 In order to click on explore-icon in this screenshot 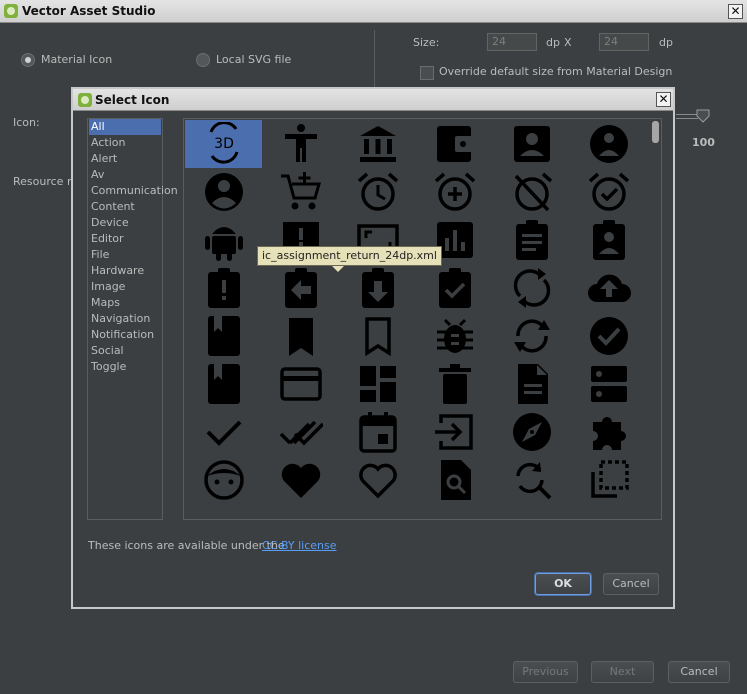, I will do `click(531, 432)`.